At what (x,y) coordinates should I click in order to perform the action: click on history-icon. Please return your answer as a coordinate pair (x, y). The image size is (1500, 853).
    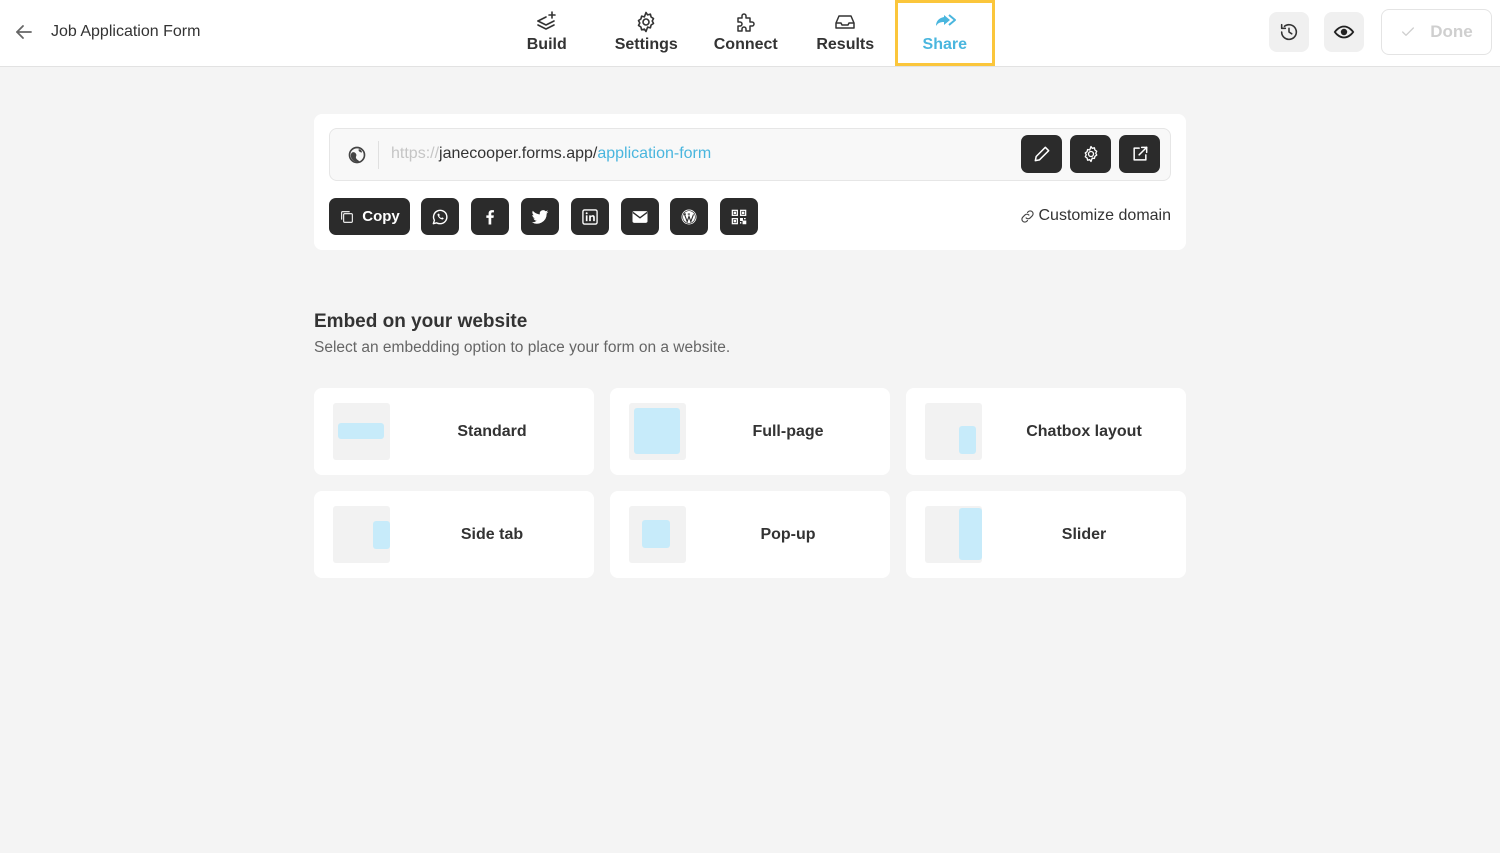
    Looking at the image, I should click on (1289, 32).